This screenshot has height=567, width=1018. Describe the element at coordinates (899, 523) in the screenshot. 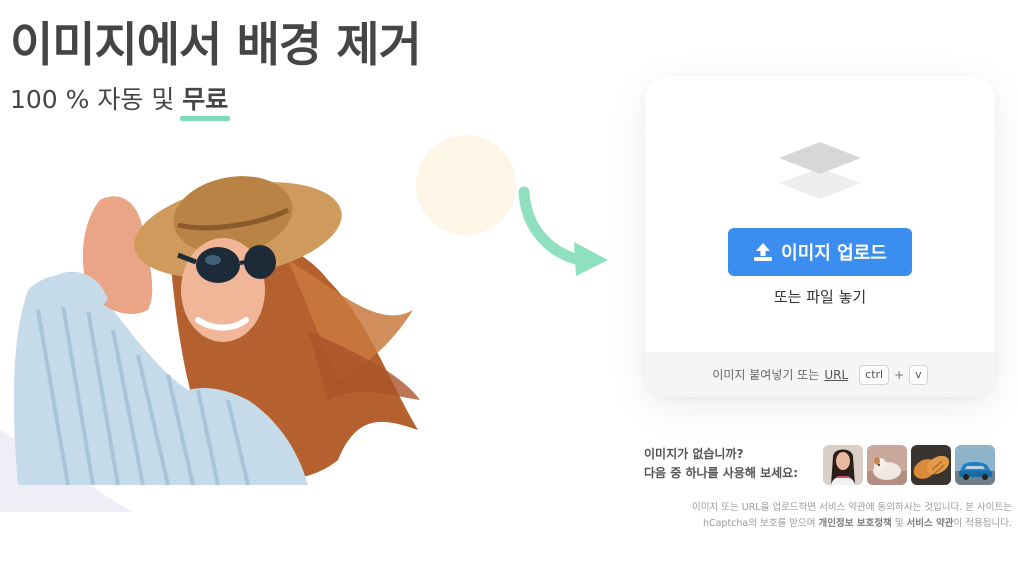

I see `legal-line2-b: 및` at that location.